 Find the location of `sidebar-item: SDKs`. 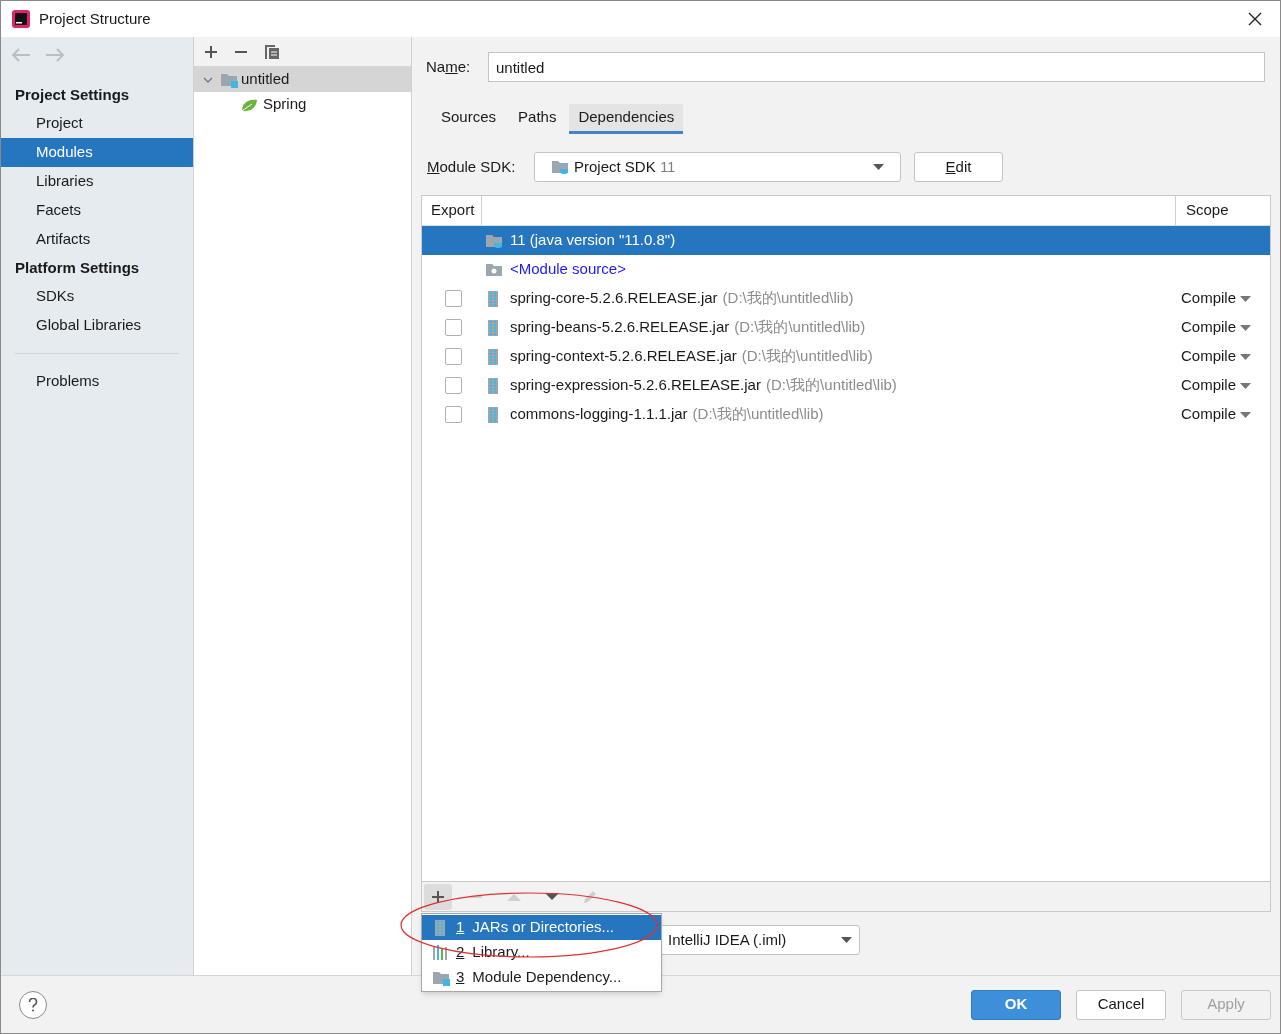

sidebar-item: SDKs is located at coordinates (97, 296).